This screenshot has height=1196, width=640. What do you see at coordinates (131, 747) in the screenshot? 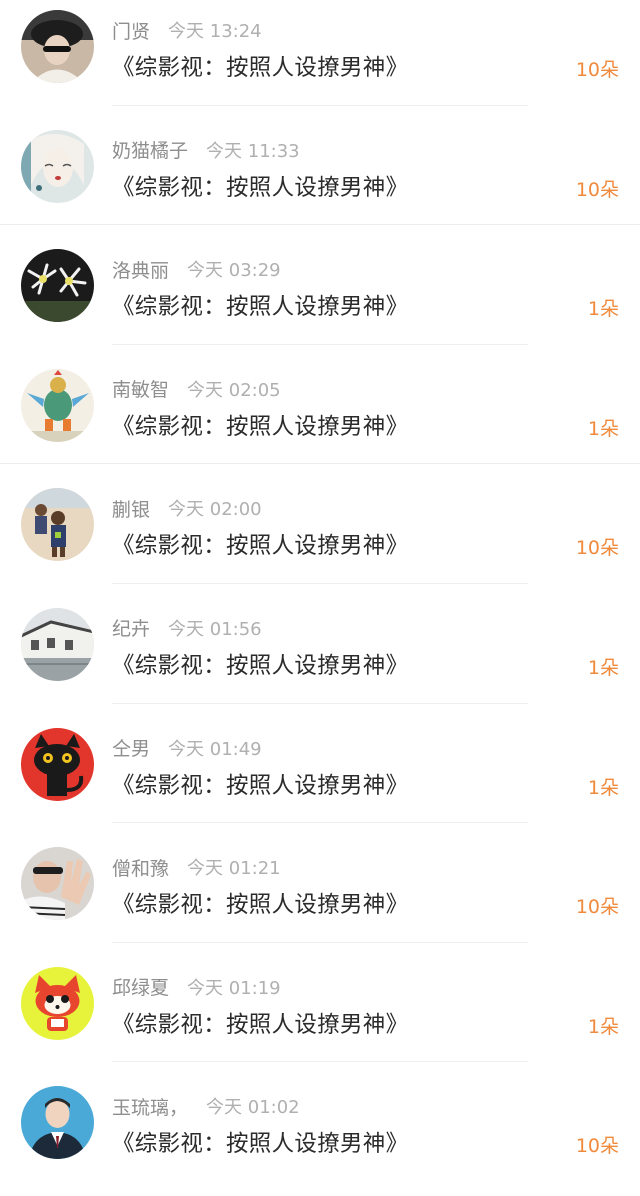
I see `username: 仝男` at bounding box center [131, 747].